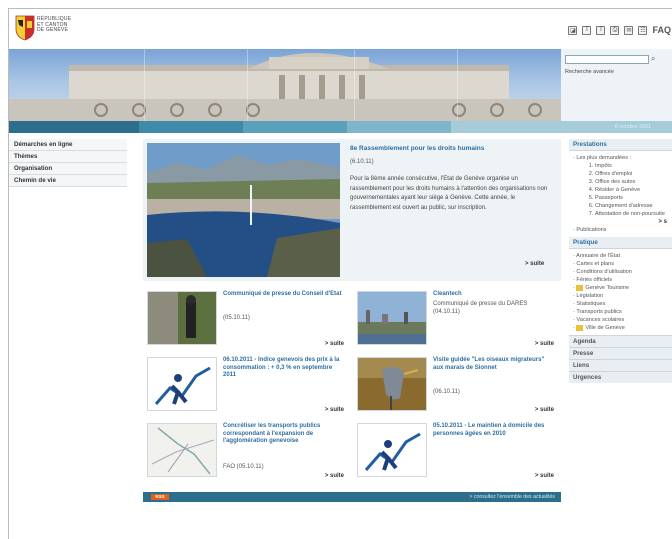  What do you see at coordinates (632, 127) in the screenshot?
I see `current-date: 6 octobre 2011` at bounding box center [632, 127].